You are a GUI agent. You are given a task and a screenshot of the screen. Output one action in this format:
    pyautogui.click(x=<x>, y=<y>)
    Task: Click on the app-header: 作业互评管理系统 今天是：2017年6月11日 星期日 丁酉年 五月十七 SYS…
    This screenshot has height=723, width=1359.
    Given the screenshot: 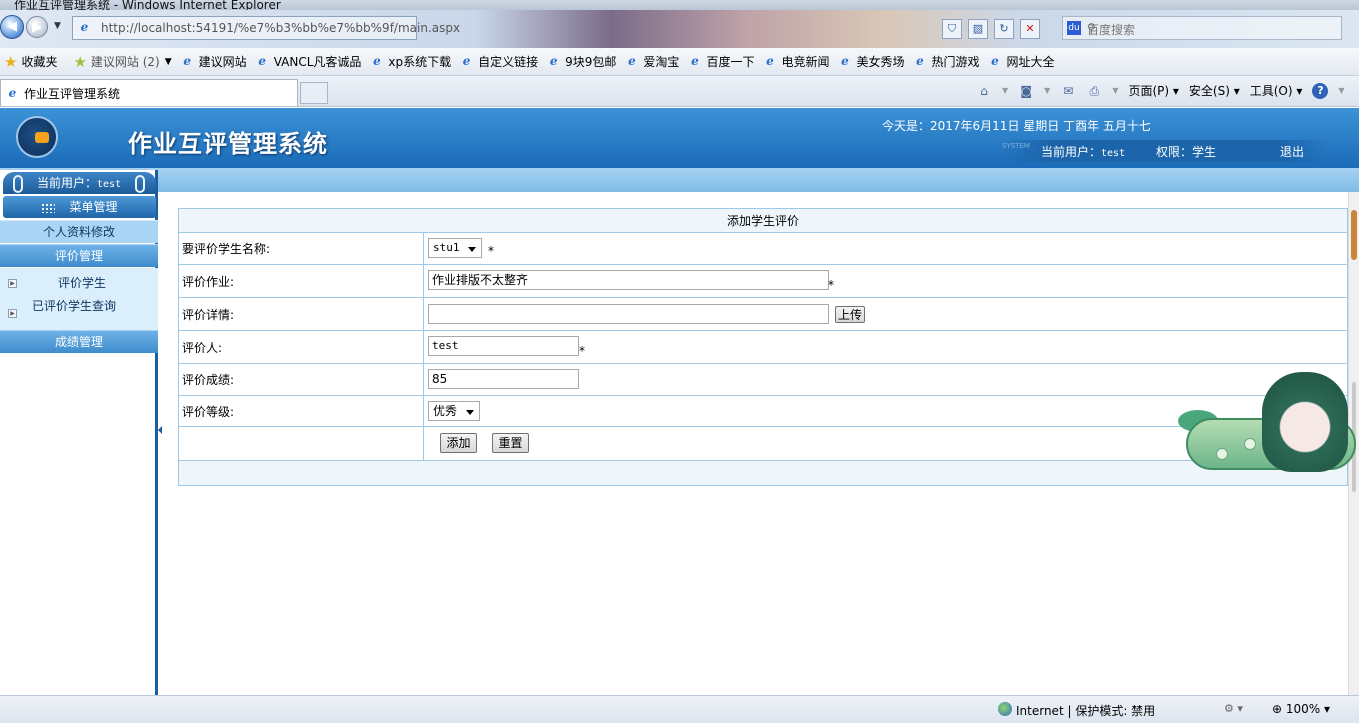 What is the action you would take?
    pyautogui.click(x=679, y=138)
    